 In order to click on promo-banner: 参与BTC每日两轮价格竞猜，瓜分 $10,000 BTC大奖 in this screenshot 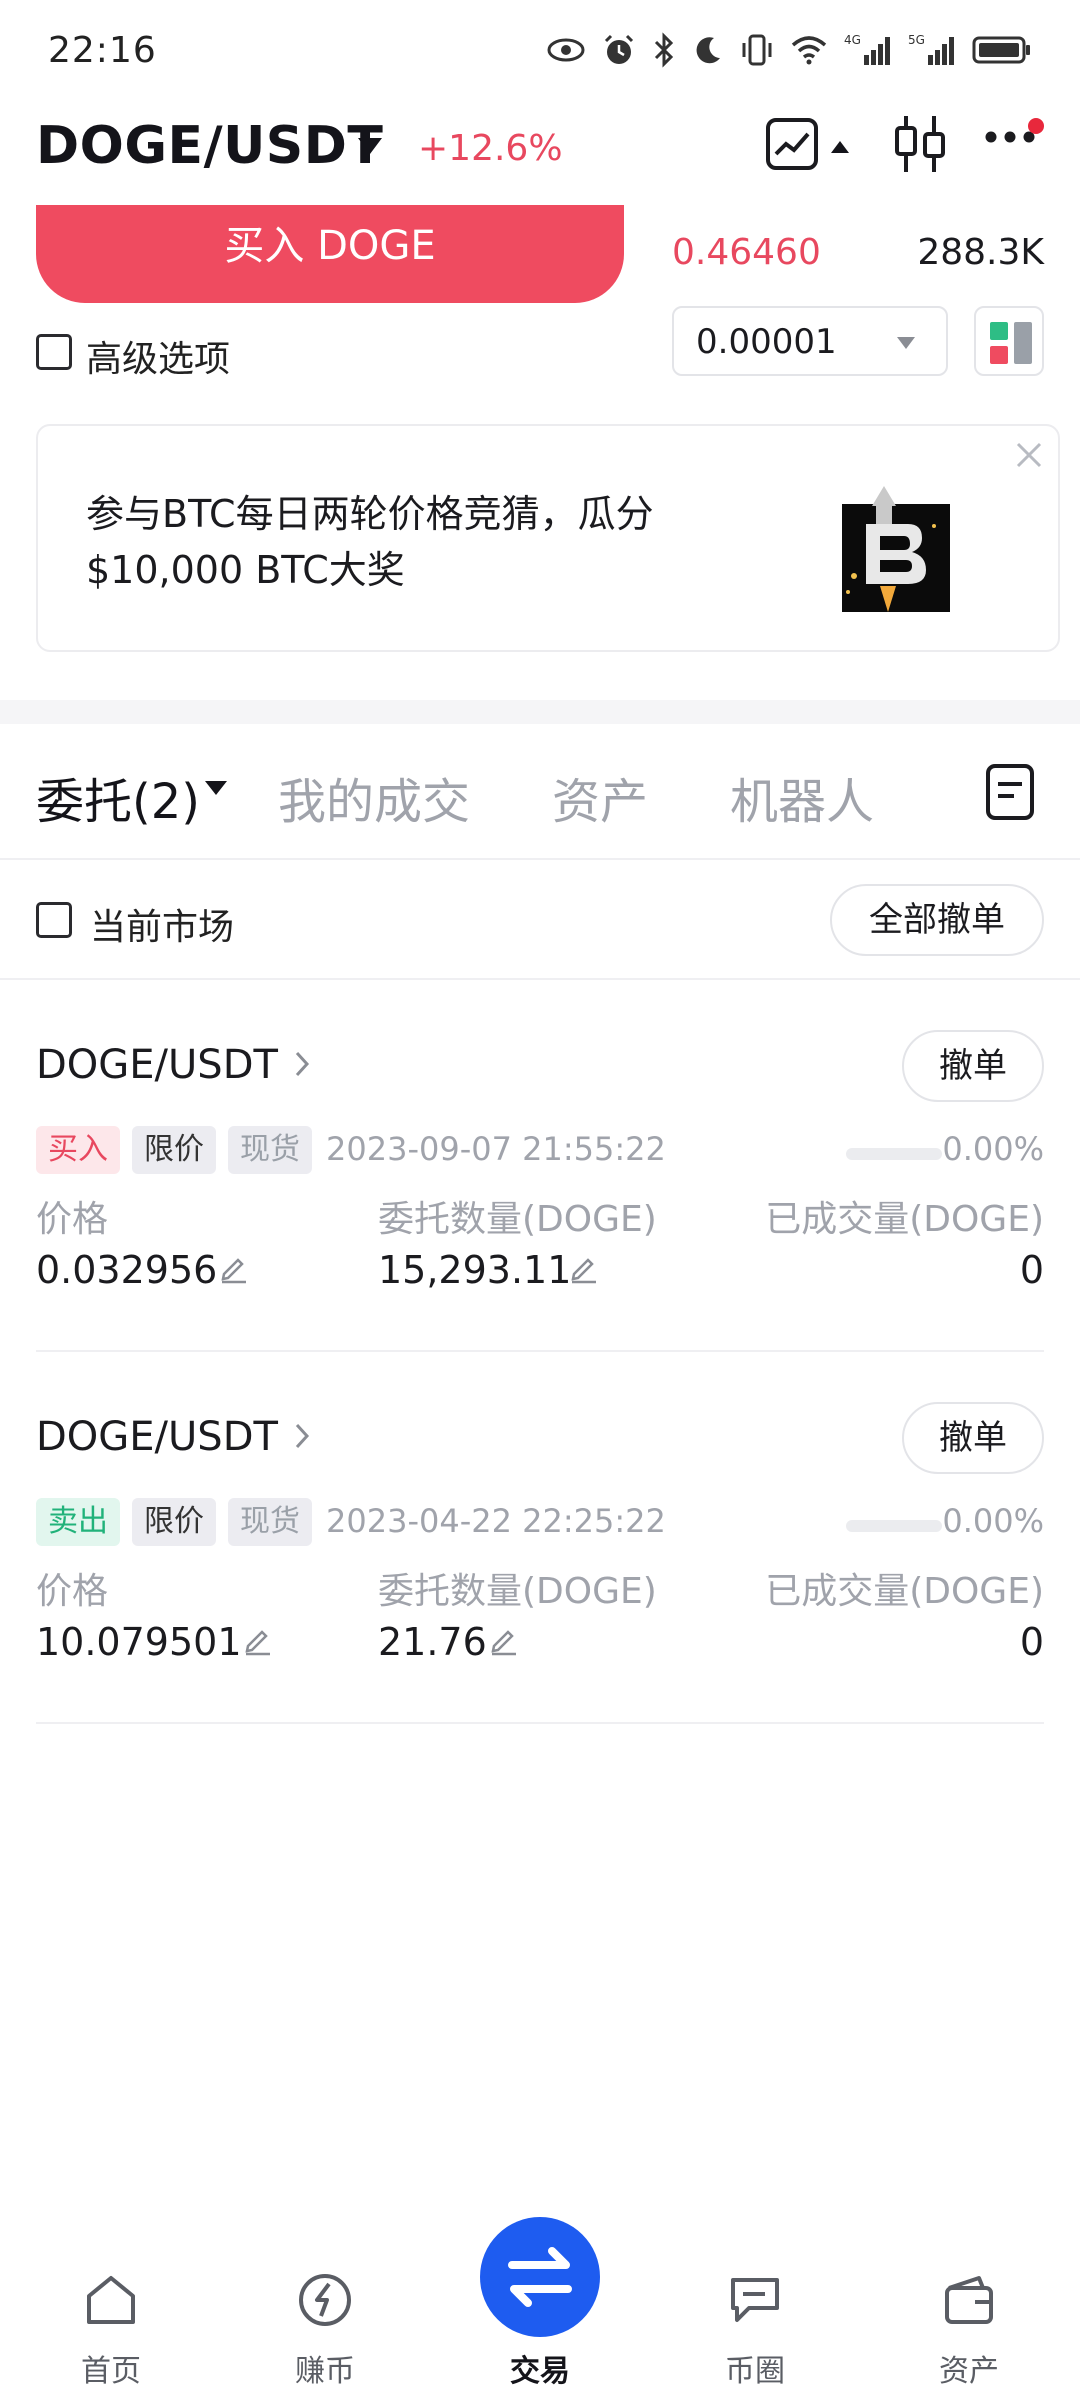, I will do `click(548, 538)`.